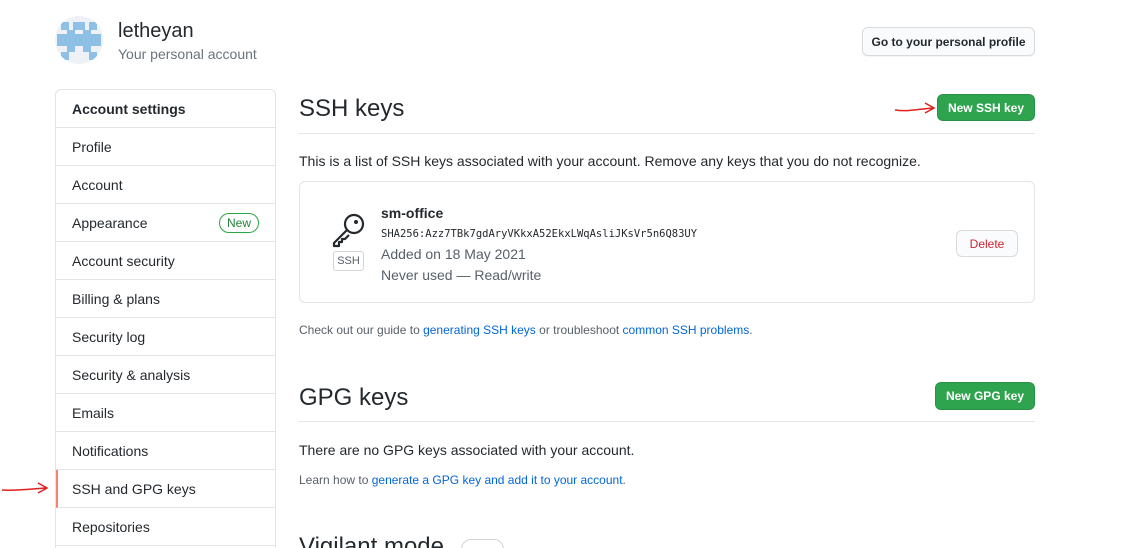 Image resolution: width=1130 pixels, height=548 pixels. What do you see at coordinates (165, 299) in the screenshot?
I see `sidebar-item-billing: Billing & plans` at bounding box center [165, 299].